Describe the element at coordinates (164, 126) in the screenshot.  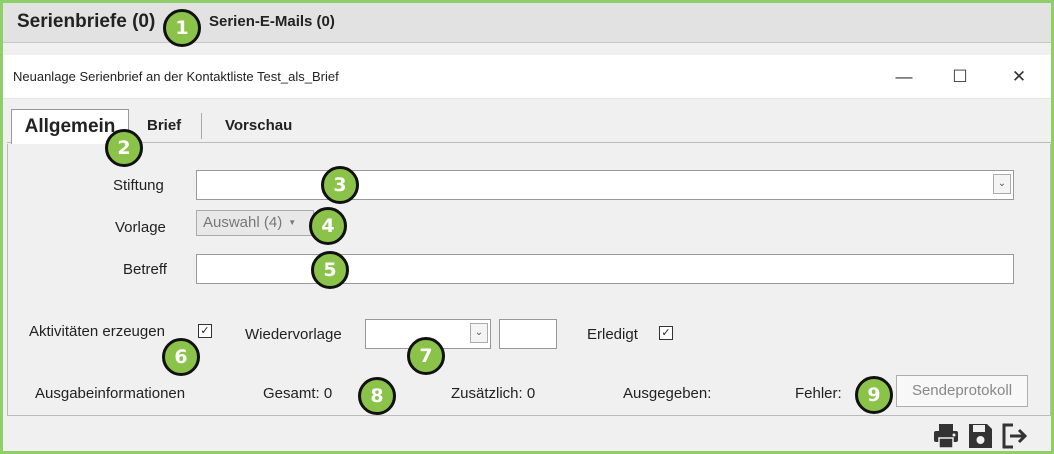
I see `tab-brief: Brief` at that location.